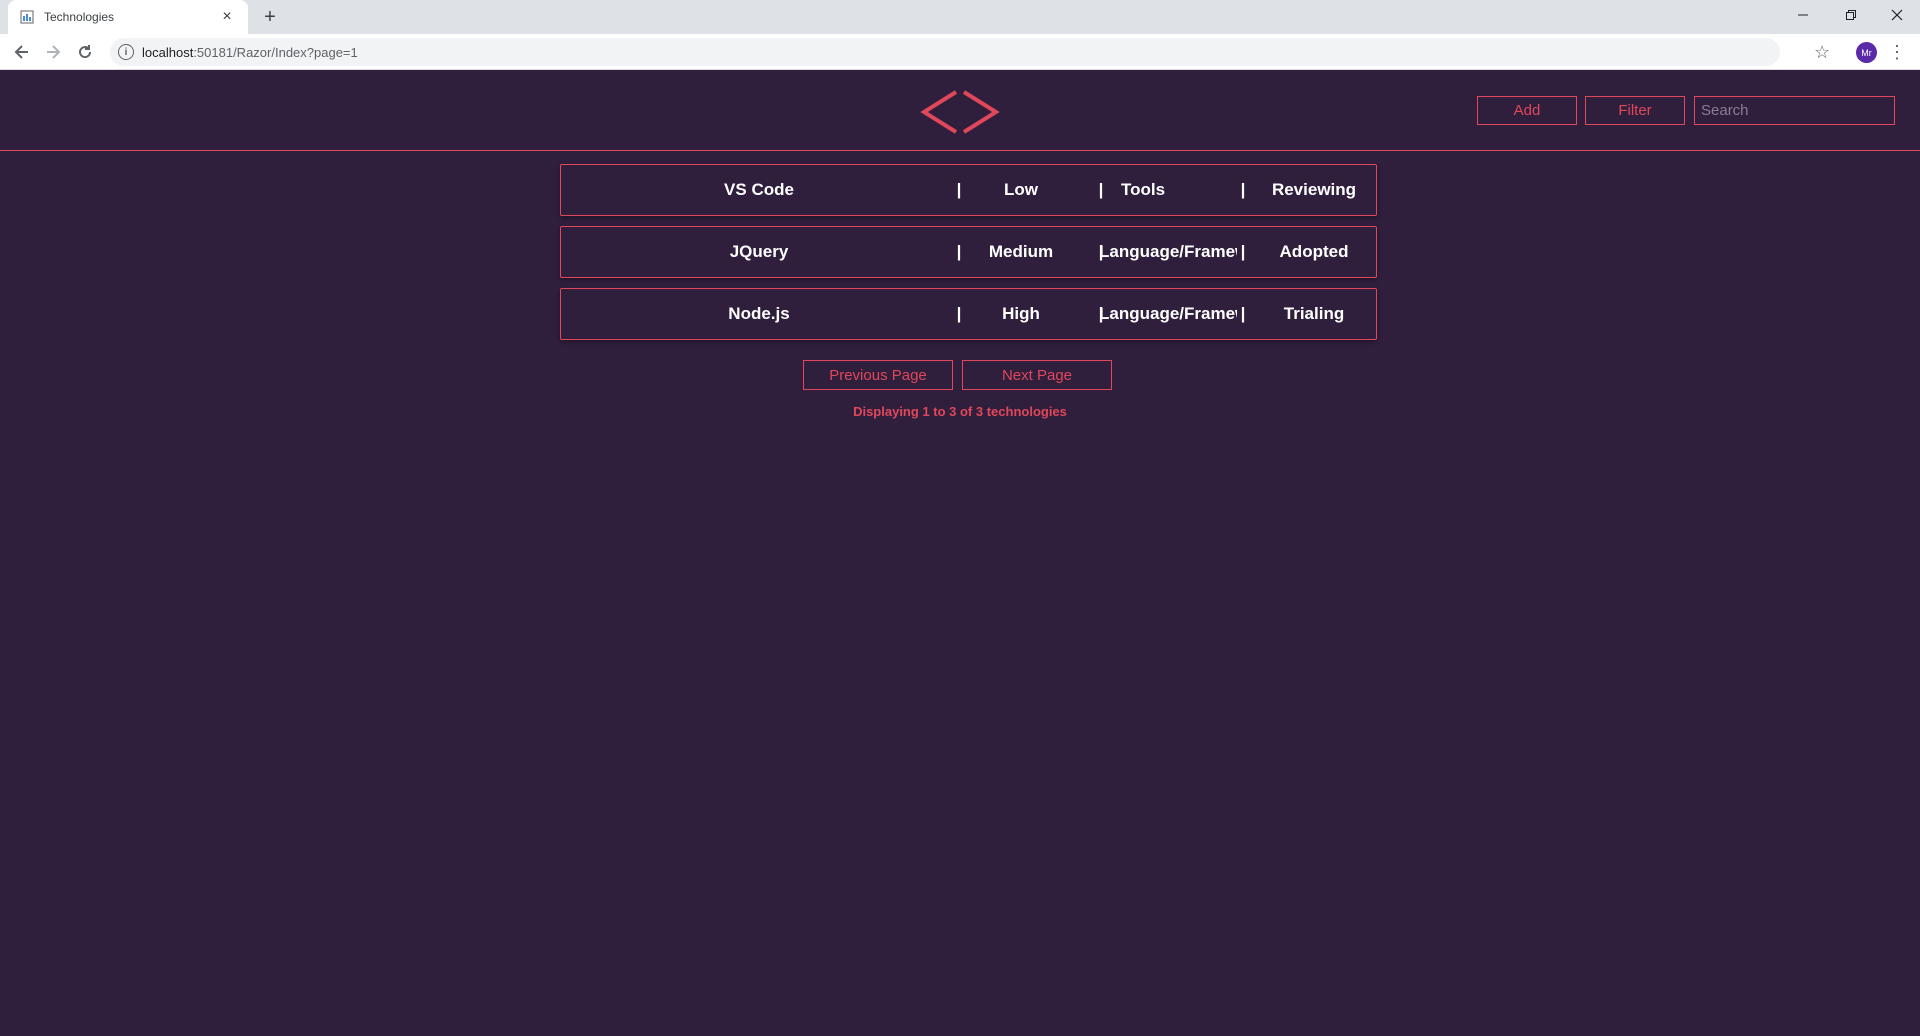 This screenshot has height=1036, width=1920. What do you see at coordinates (85, 52) in the screenshot?
I see `reload-icon` at bounding box center [85, 52].